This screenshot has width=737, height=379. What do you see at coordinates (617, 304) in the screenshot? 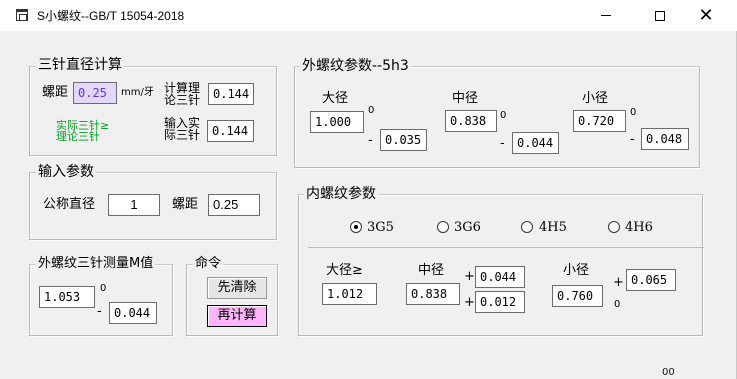
I see `int-minor-lower: 0` at bounding box center [617, 304].